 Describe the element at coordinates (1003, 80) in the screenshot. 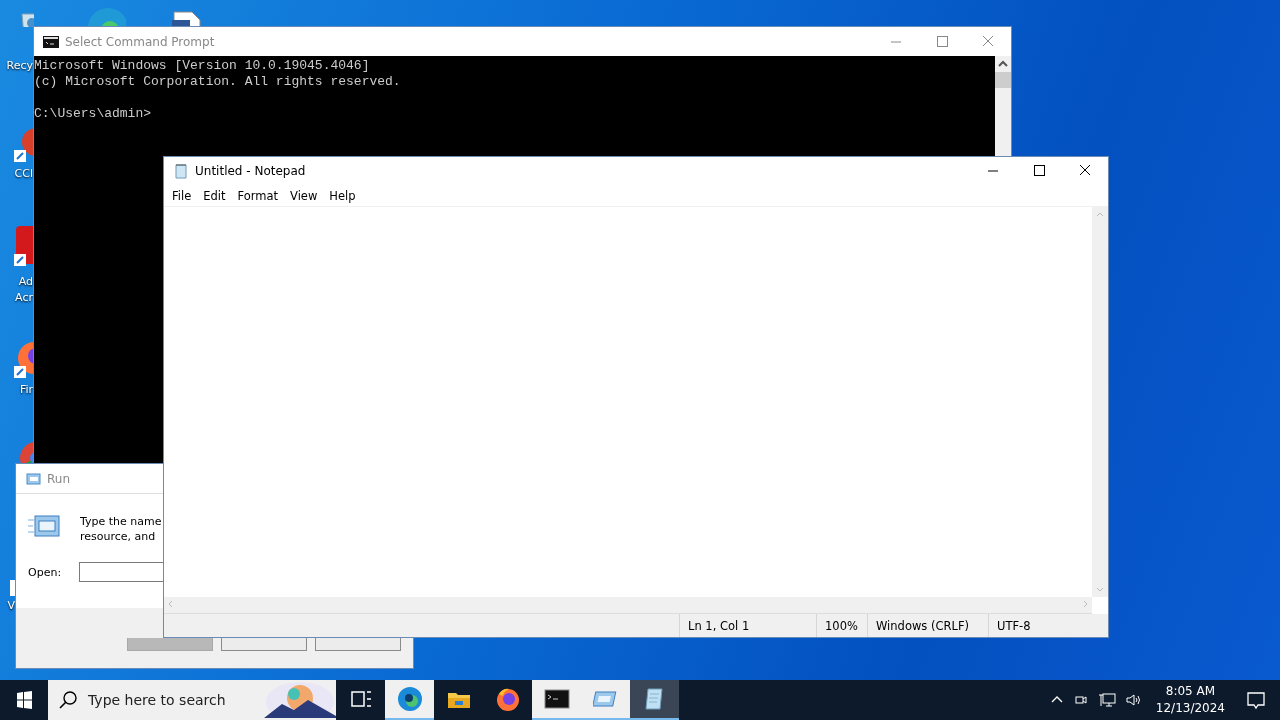

I see `scroll-thumb` at that location.